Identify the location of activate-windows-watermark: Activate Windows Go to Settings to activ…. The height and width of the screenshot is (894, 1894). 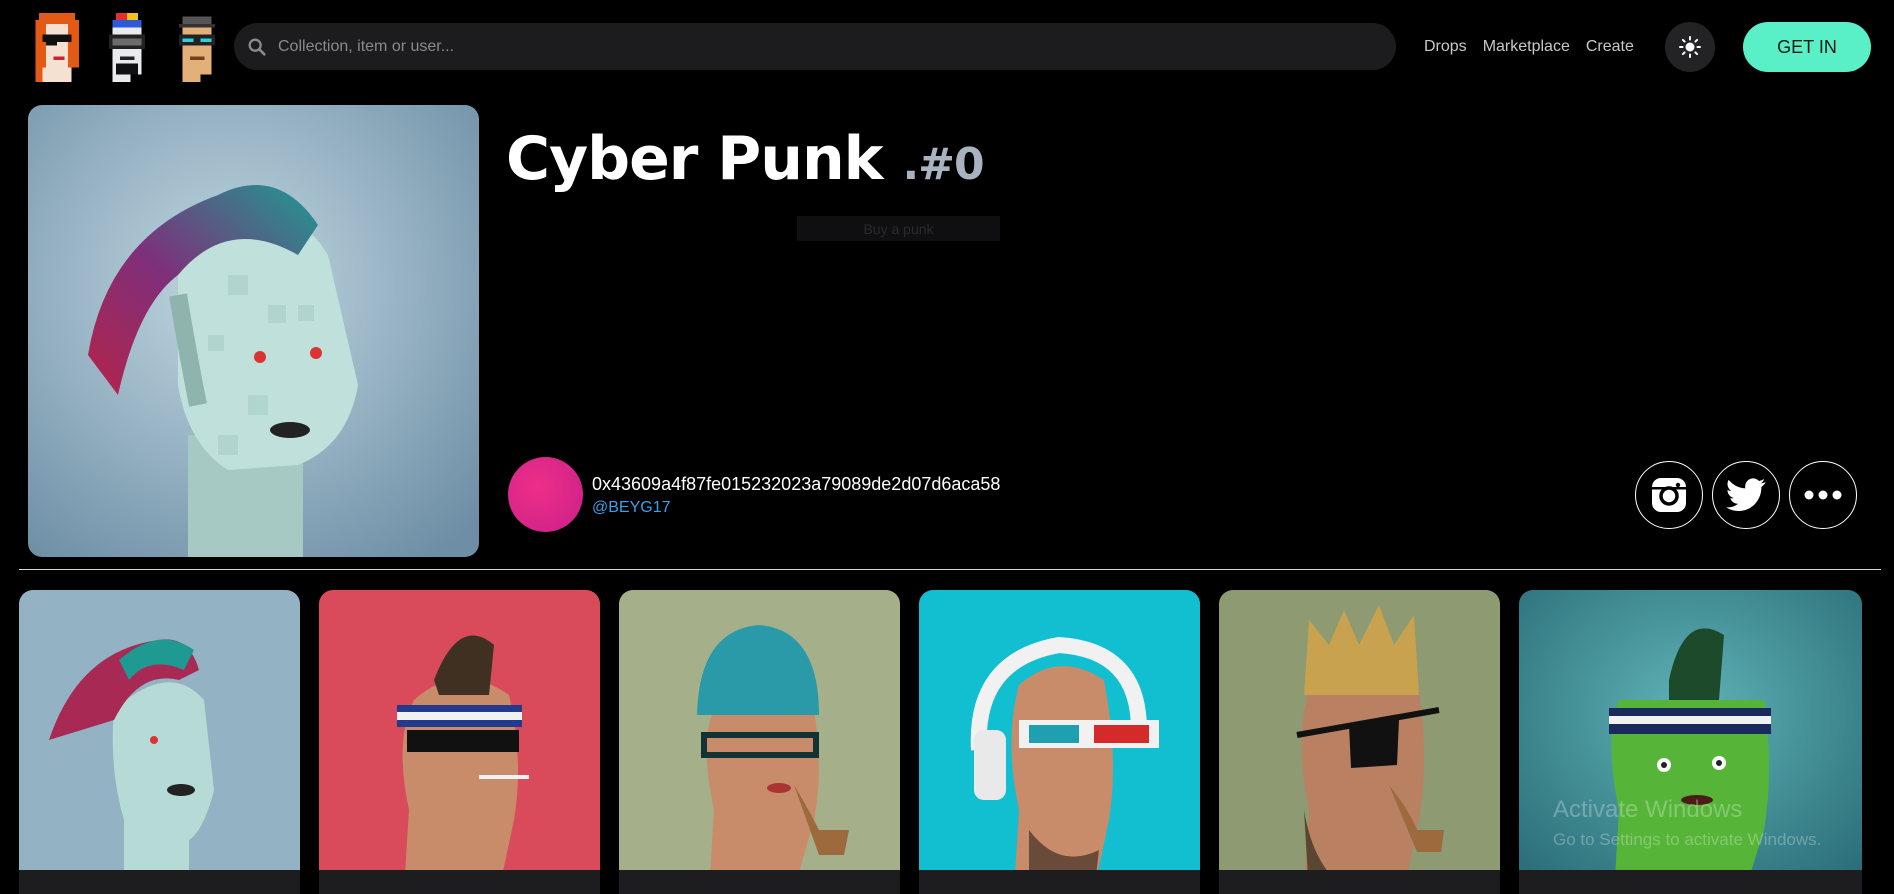
(1687, 823).